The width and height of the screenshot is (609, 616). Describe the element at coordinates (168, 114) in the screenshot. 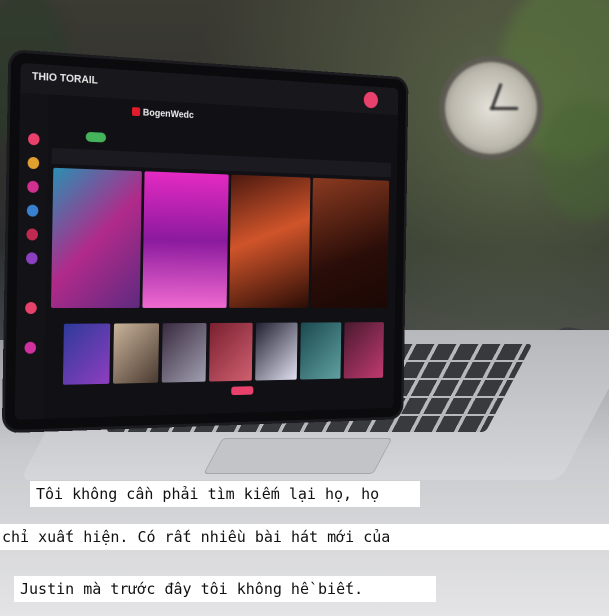

I see `brand-text: BogenWedc` at that location.